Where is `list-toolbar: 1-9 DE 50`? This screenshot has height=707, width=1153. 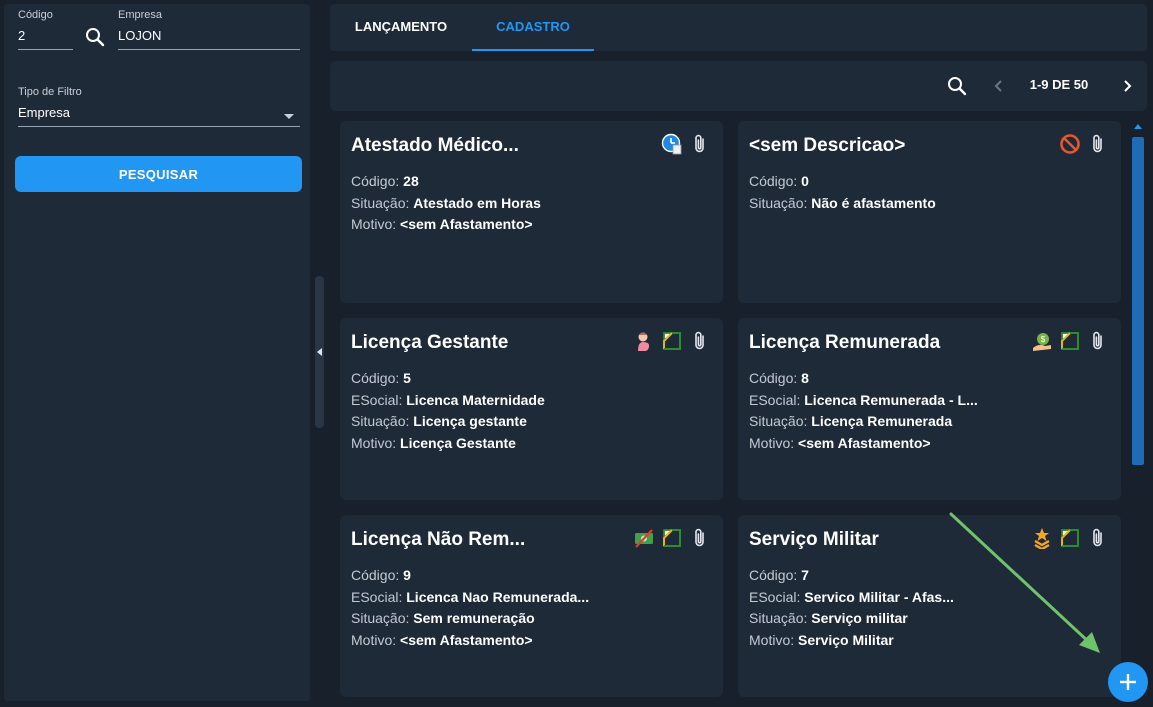
list-toolbar: 1-9 DE 50 is located at coordinates (738, 86).